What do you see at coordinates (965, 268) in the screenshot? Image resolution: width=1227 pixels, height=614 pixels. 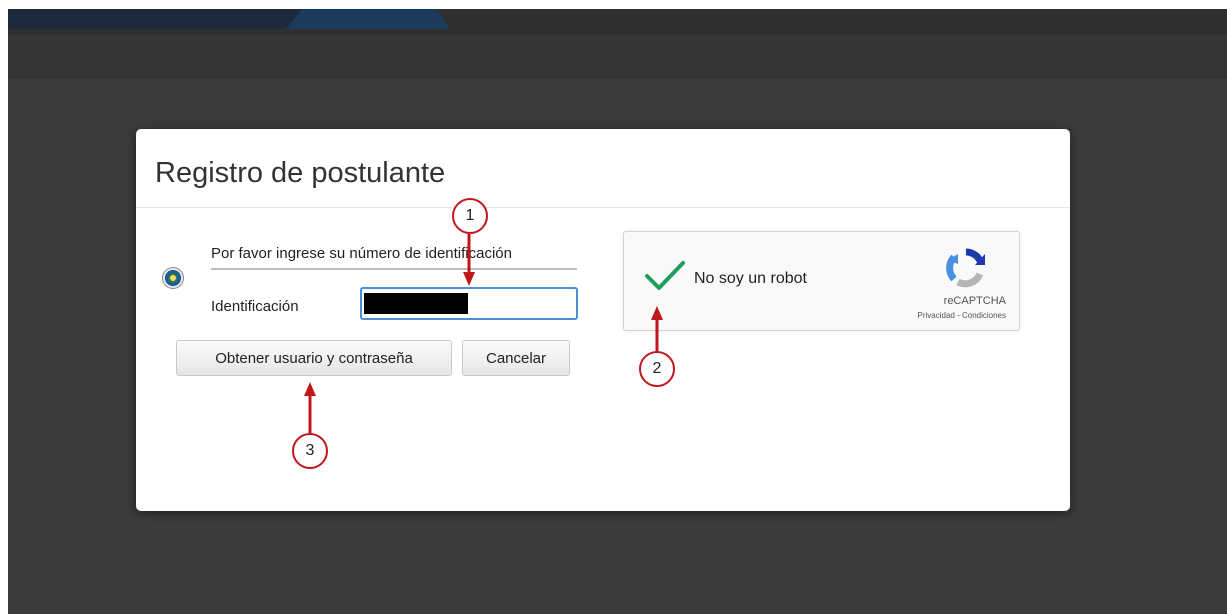 I see `recaptcha-logo-icon` at bounding box center [965, 268].